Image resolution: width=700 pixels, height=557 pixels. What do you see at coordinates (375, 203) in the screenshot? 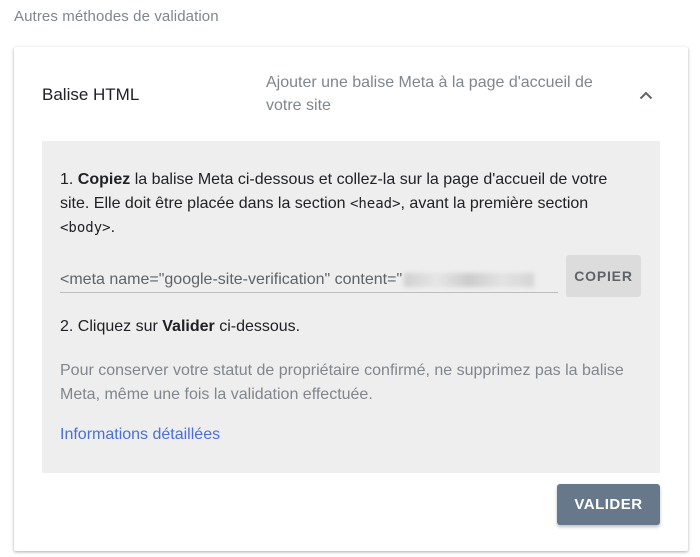
I see `head-code: <head>` at bounding box center [375, 203].